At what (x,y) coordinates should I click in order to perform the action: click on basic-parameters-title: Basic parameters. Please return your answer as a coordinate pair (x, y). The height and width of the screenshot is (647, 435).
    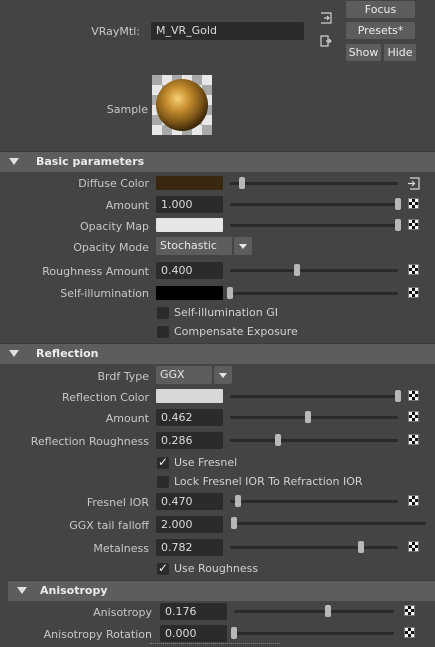
    Looking at the image, I should click on (90, 161).